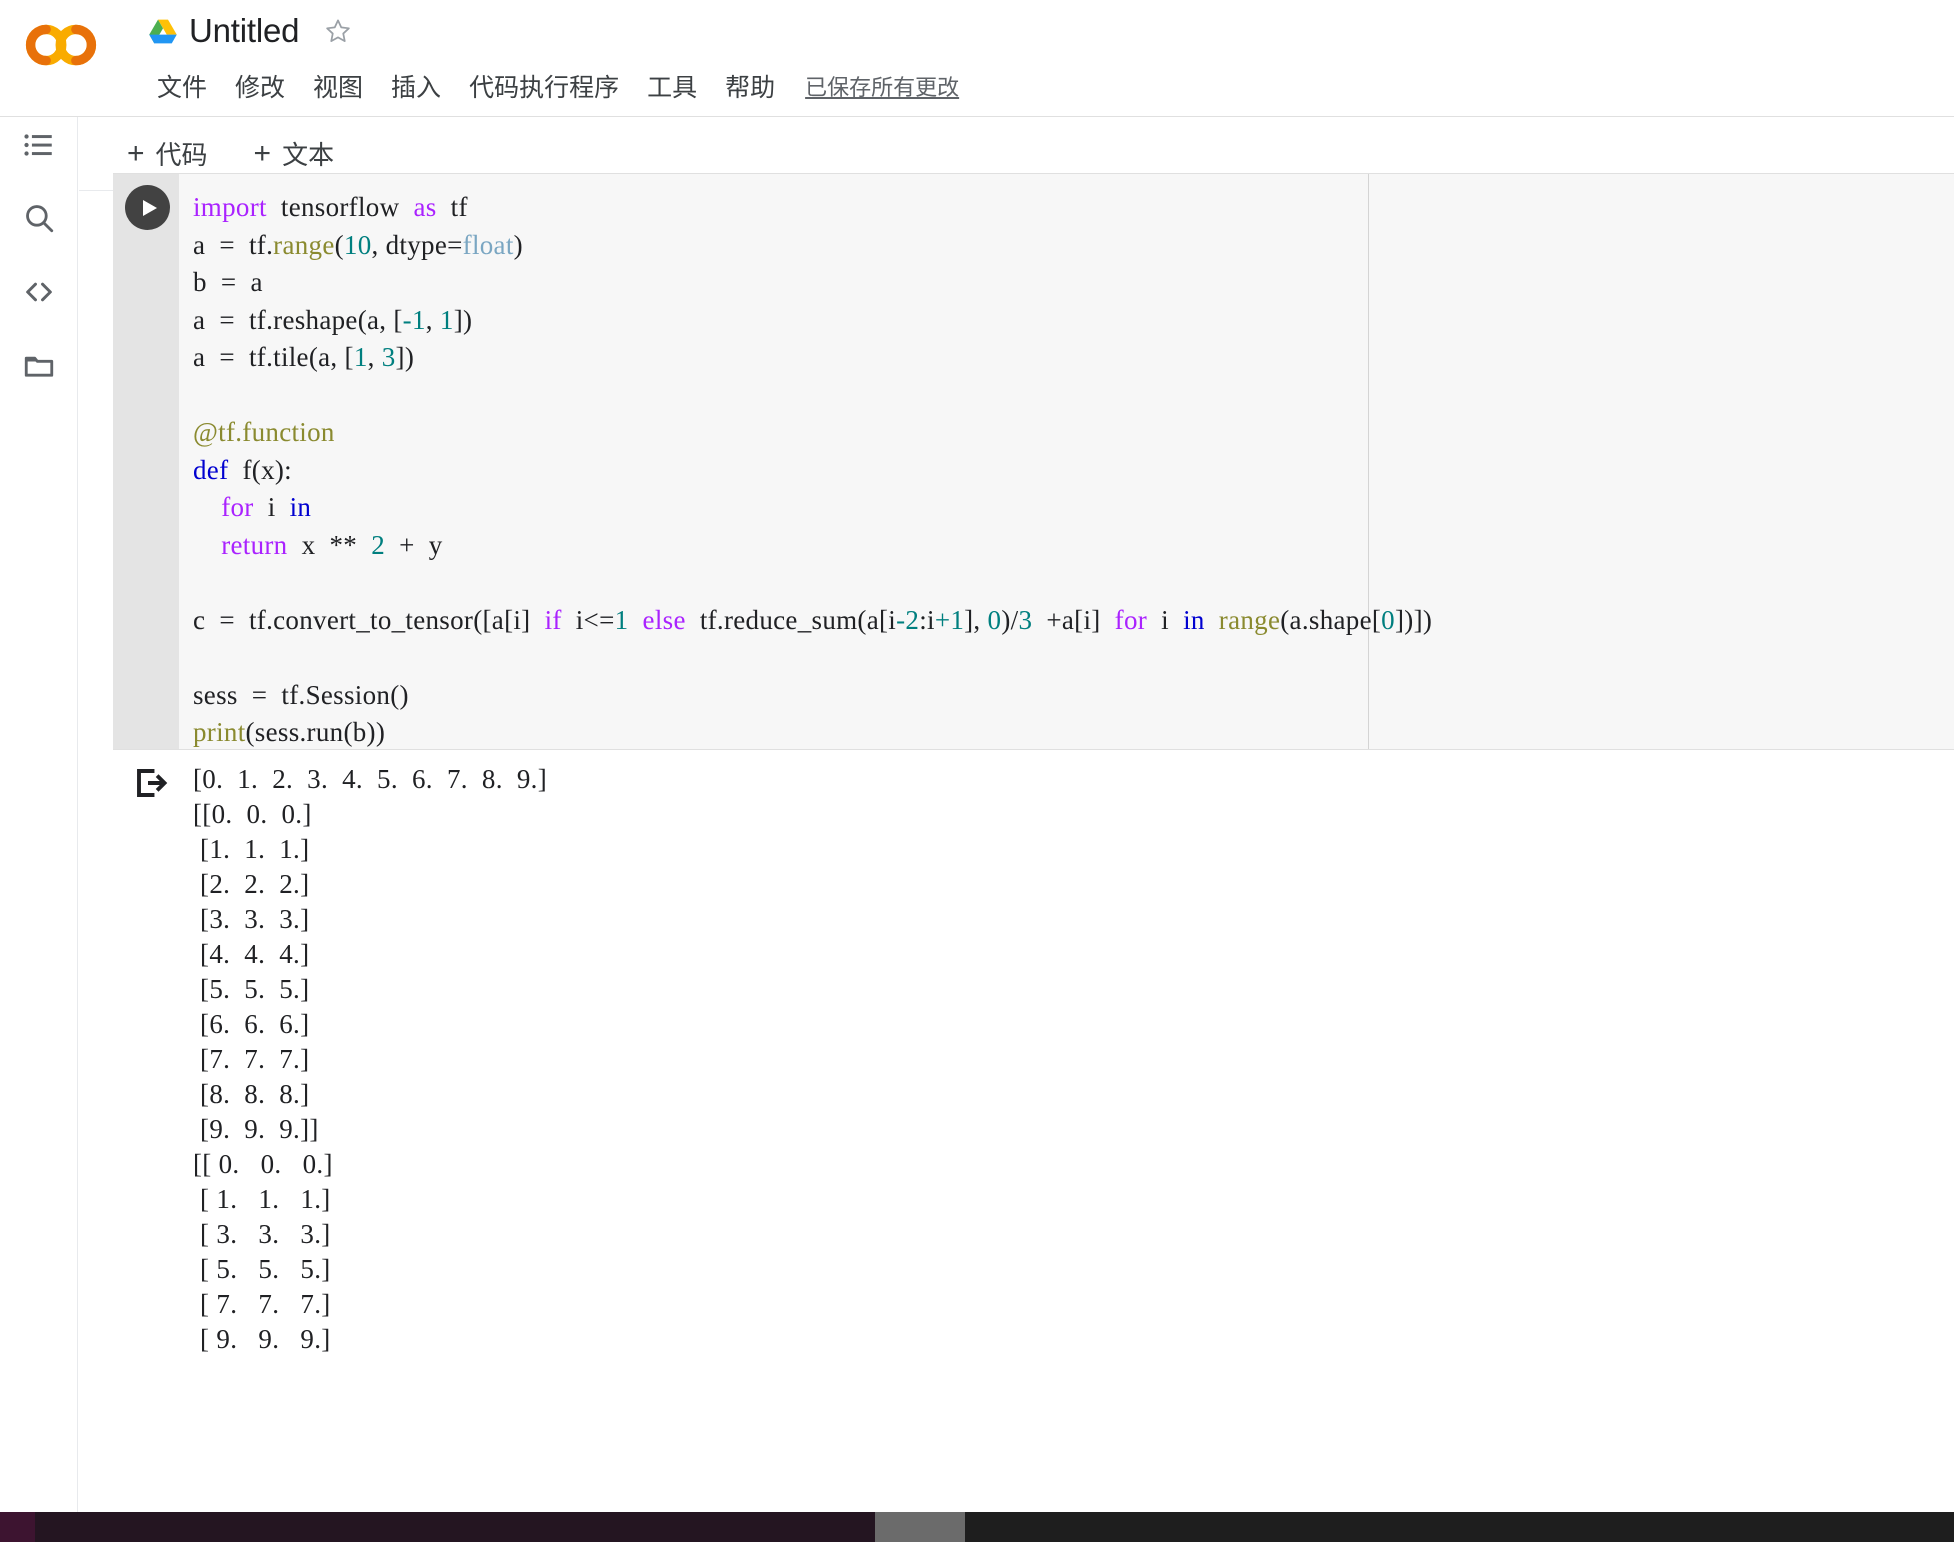 Image resolution: width=1954 pixels, height=1542 pixels. I want to click on files-folder-icon, so click(39, 366).